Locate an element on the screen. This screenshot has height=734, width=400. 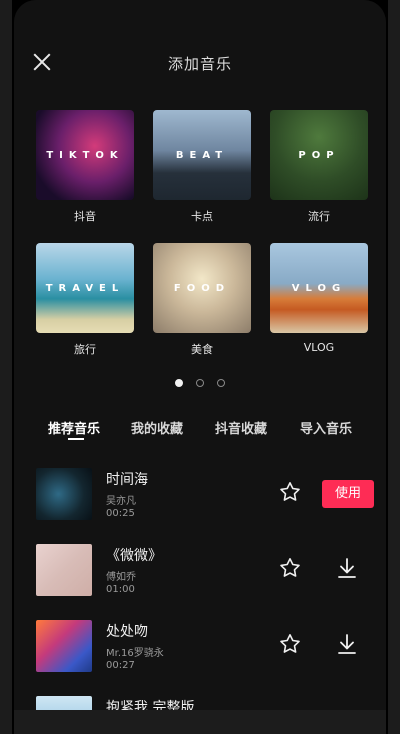
song-artist: Mr.16罗骁永 is located at coordinates (135, 653).